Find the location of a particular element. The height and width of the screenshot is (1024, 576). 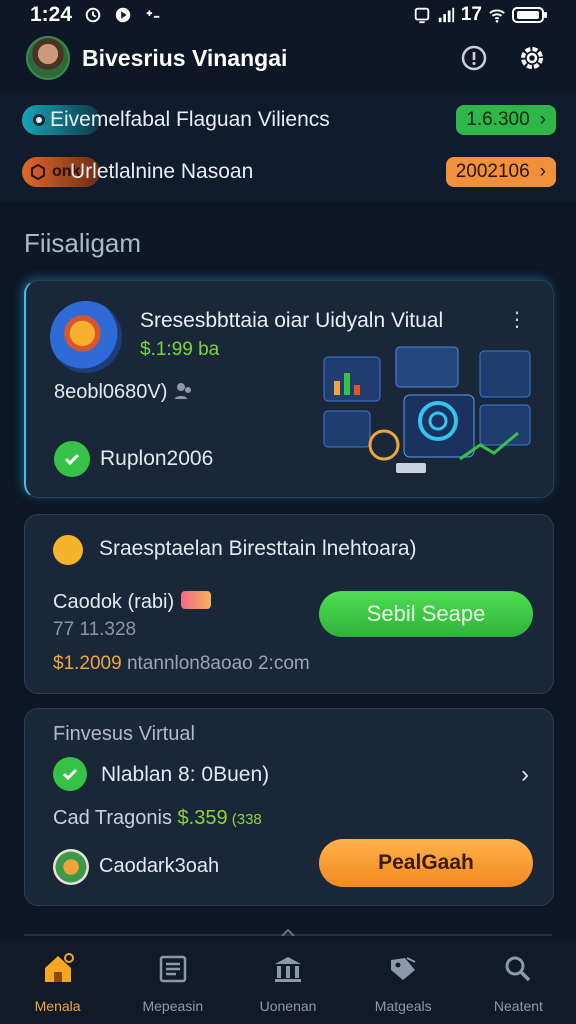

section-title: Fiisaligam is located at coordinates (83, 243).